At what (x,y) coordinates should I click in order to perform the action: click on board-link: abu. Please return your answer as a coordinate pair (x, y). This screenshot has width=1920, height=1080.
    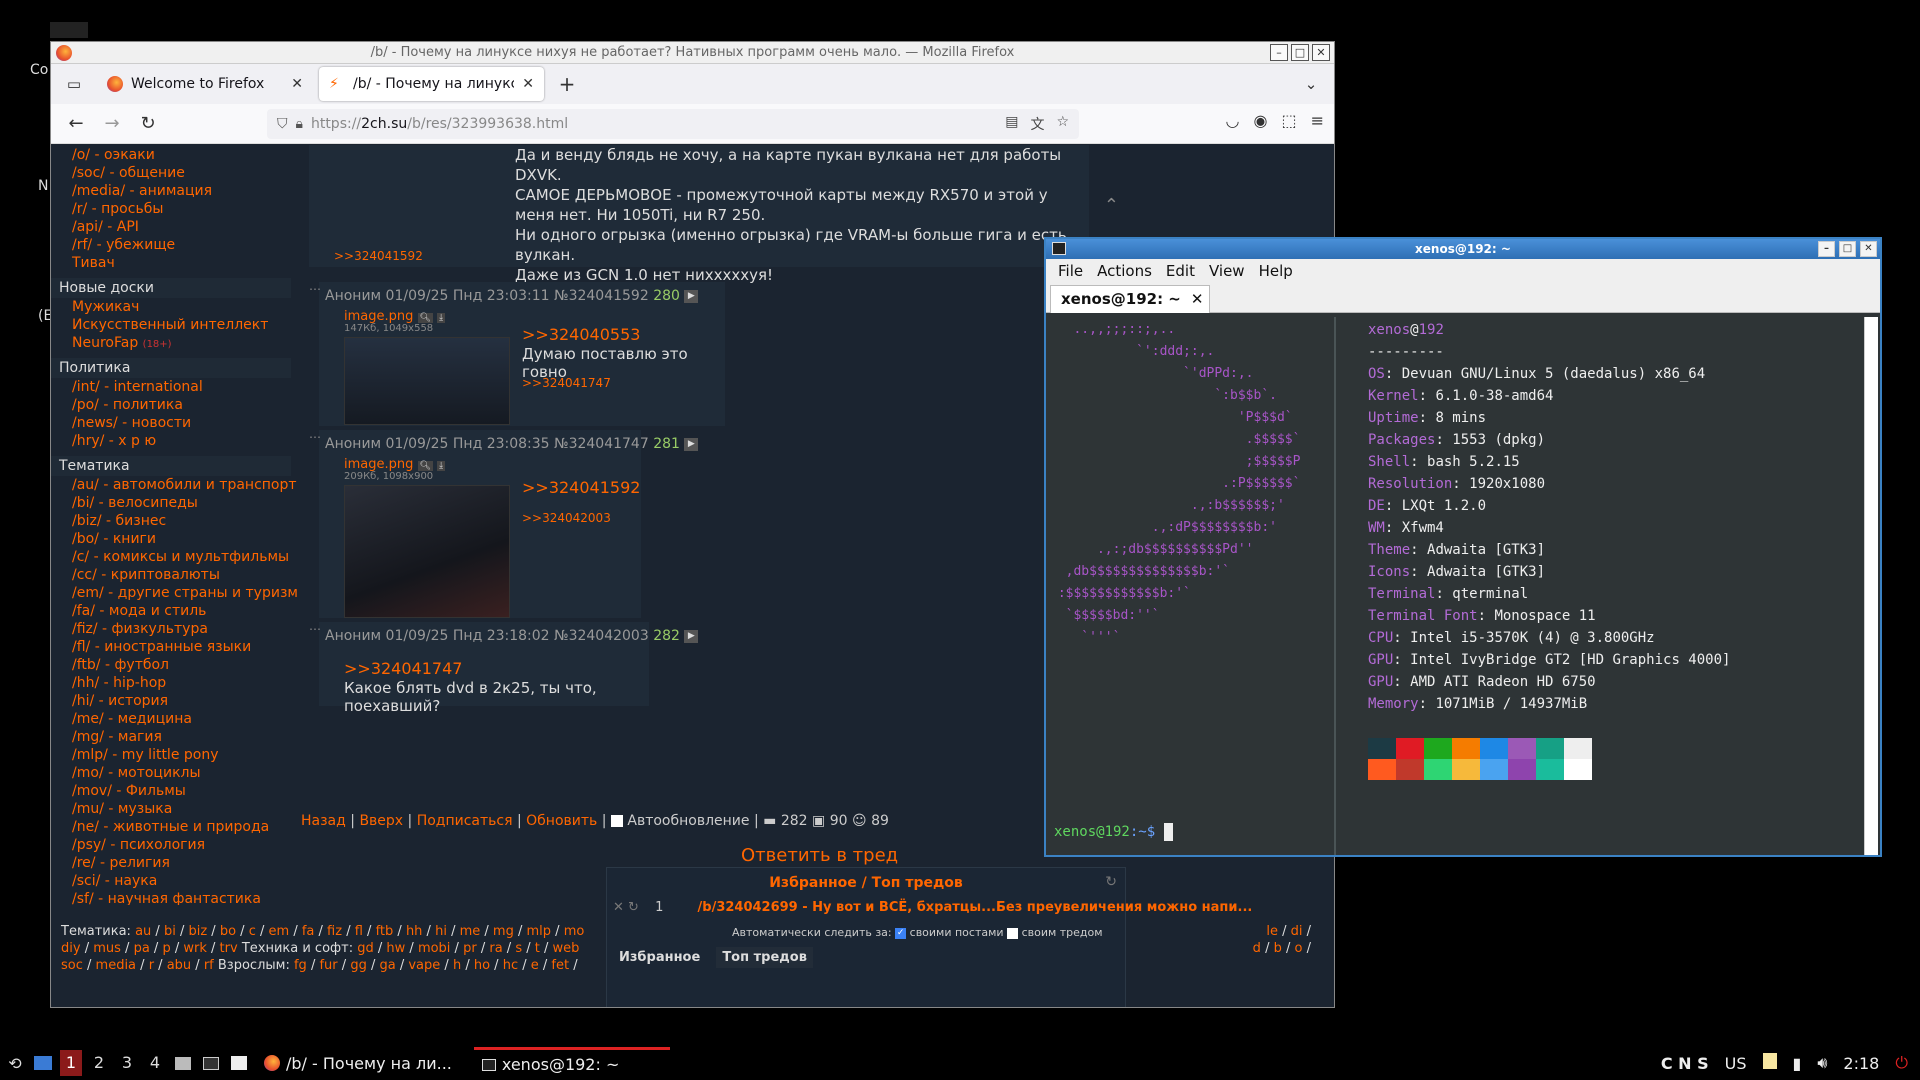
    Looking at the image, I should click on (179, 965).